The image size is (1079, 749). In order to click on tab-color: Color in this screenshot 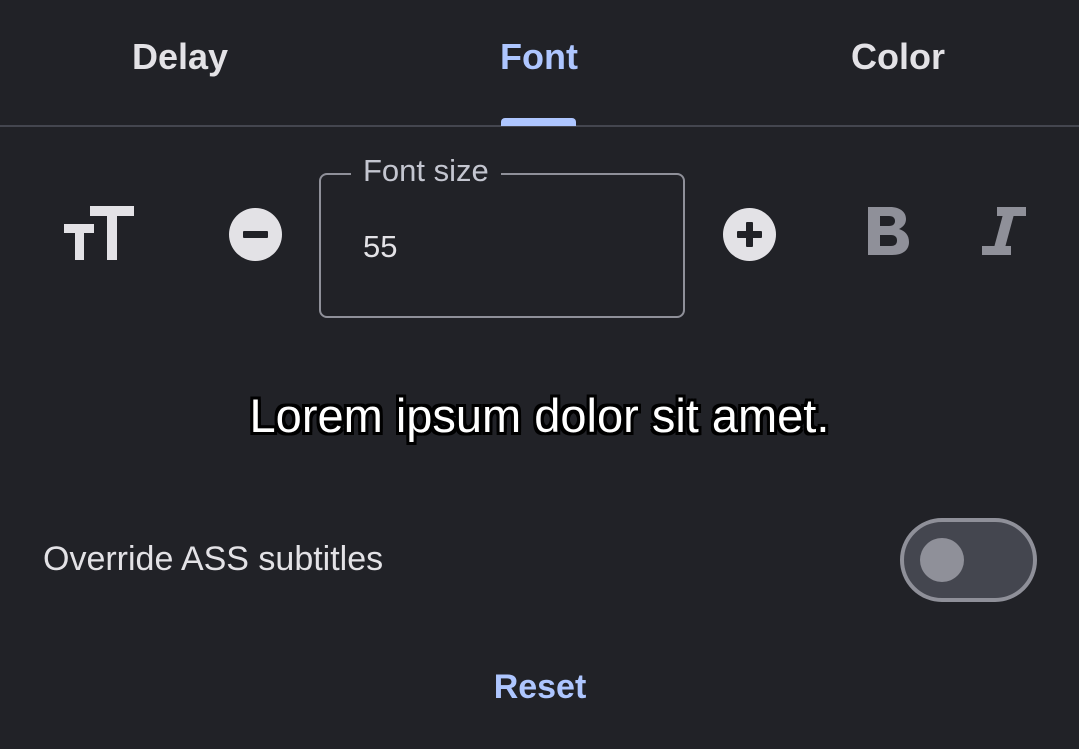, I will do `click(898, 57)`.